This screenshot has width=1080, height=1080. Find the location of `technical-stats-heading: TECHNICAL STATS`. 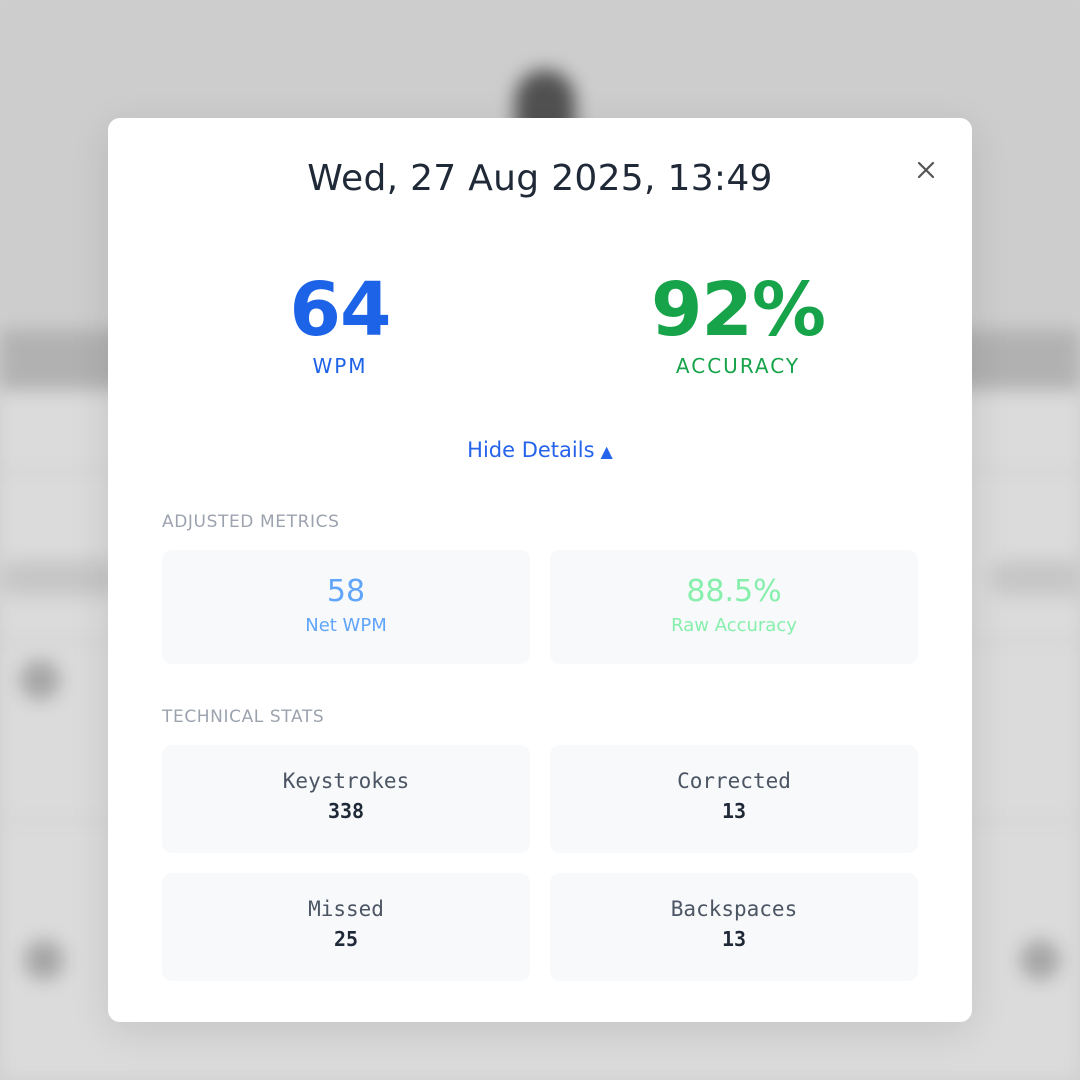

technical-stats-heading: TECHNICAL STATS is located at coordinates (243, 717).